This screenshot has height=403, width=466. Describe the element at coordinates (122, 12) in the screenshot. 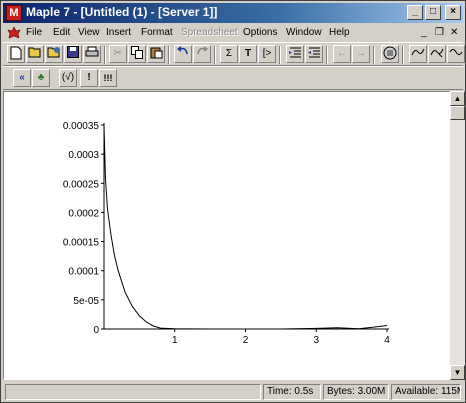

I see `window-title: Maple 7 - [Untitled (1) - [Server 1]]` at that location.